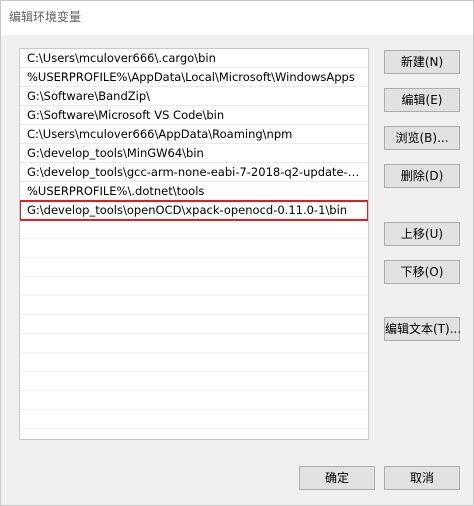  I want to click on ok-button: 确定, so click(337, 478).